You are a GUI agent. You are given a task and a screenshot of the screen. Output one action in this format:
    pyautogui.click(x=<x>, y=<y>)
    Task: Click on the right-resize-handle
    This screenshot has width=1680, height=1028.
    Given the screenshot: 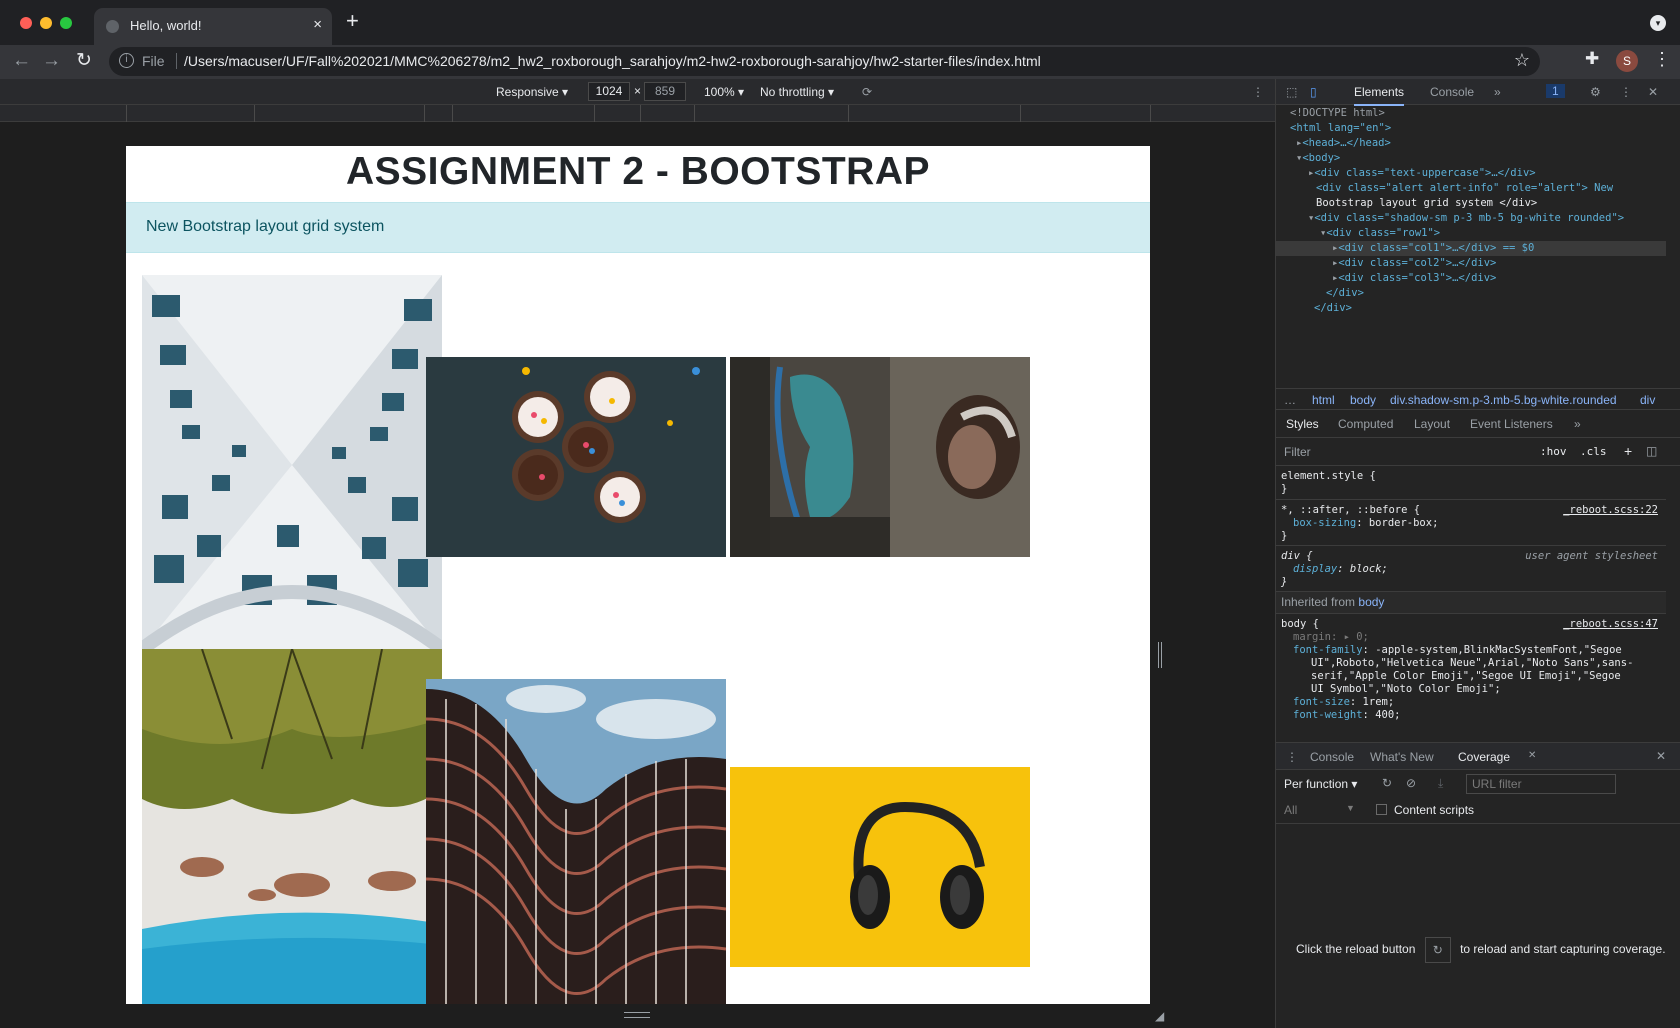 What is the action you would take?
    pyautogui.click(x=1160, y=655)
    